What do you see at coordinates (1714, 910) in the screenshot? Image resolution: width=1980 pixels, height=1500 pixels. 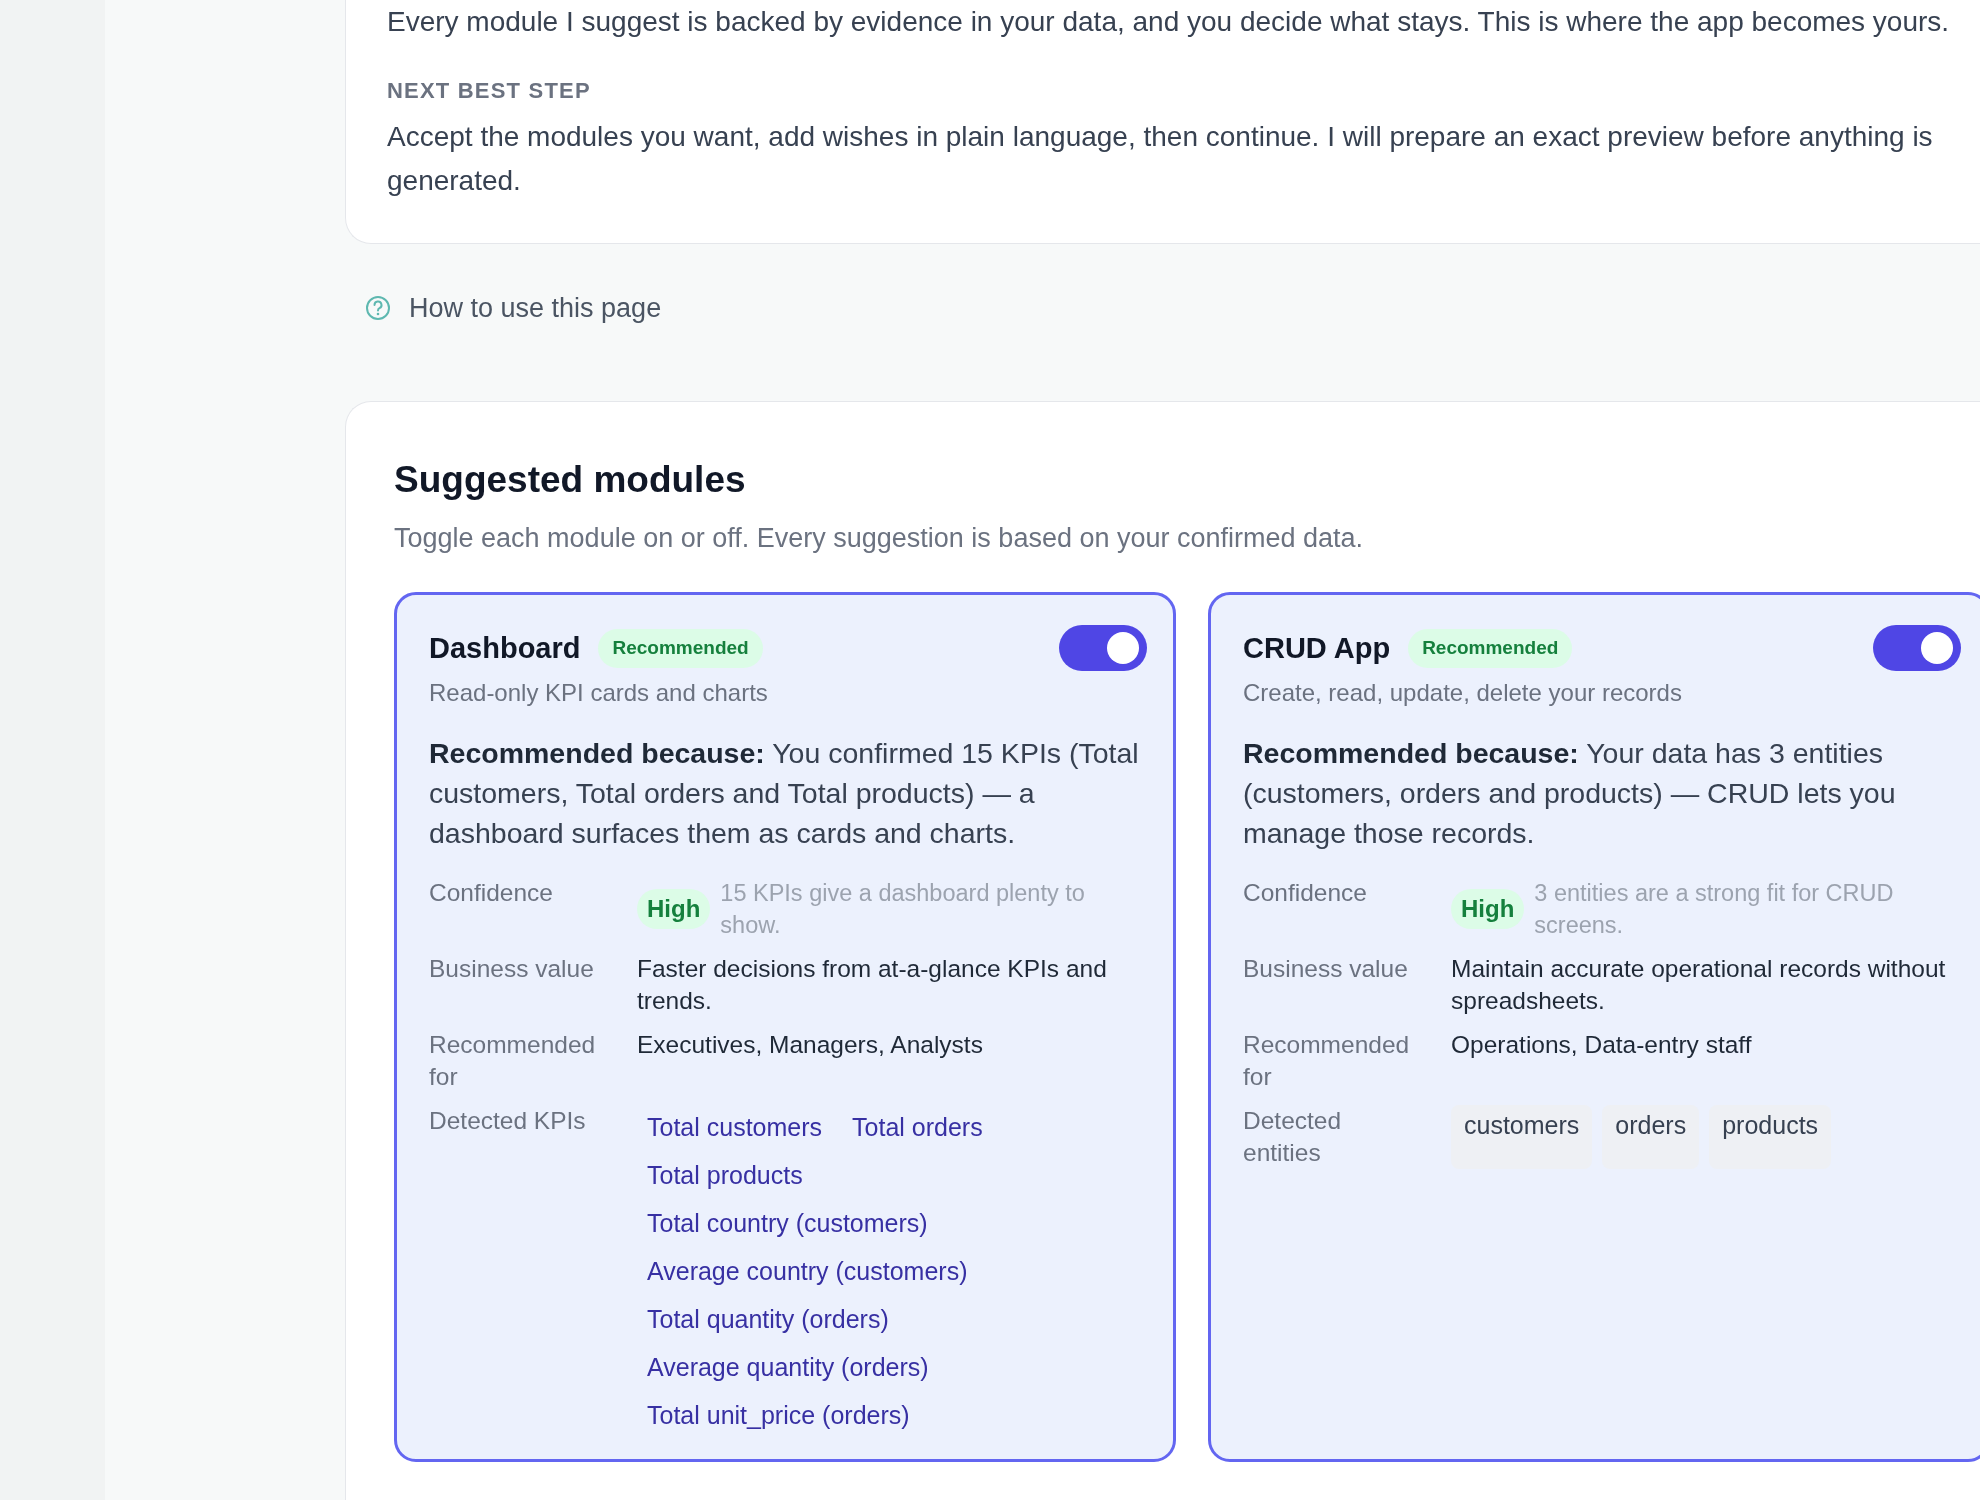 I see `confidence-note: 3 entities are a strong fit for CRUD screens.` at bounding box center [1714, 910].